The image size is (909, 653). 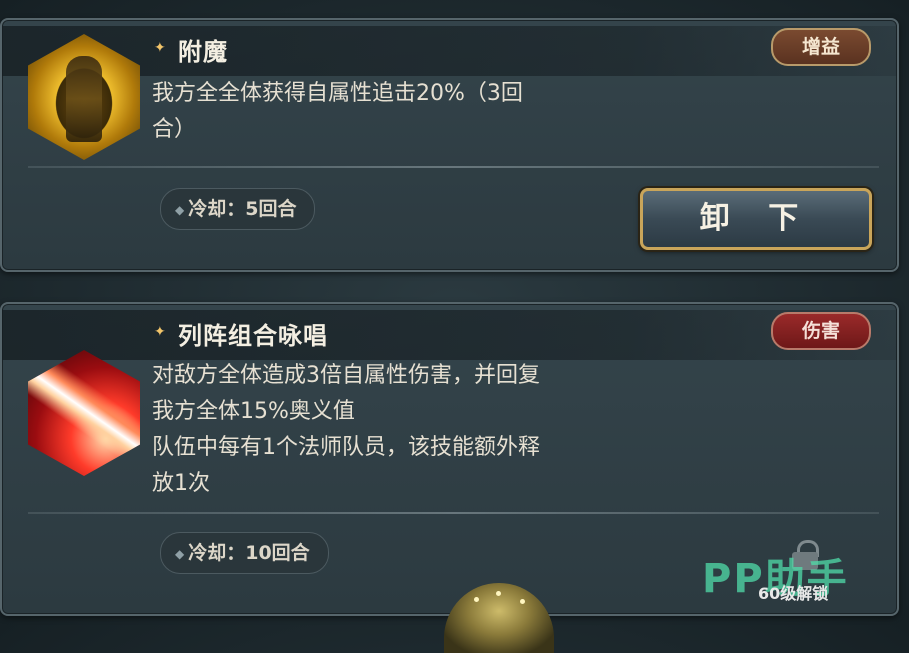 What do you see at coordinates (253, 336) in the screenshot?
I see `skill-title: 列阵组合咏唱` at bounding box center [253, 336].